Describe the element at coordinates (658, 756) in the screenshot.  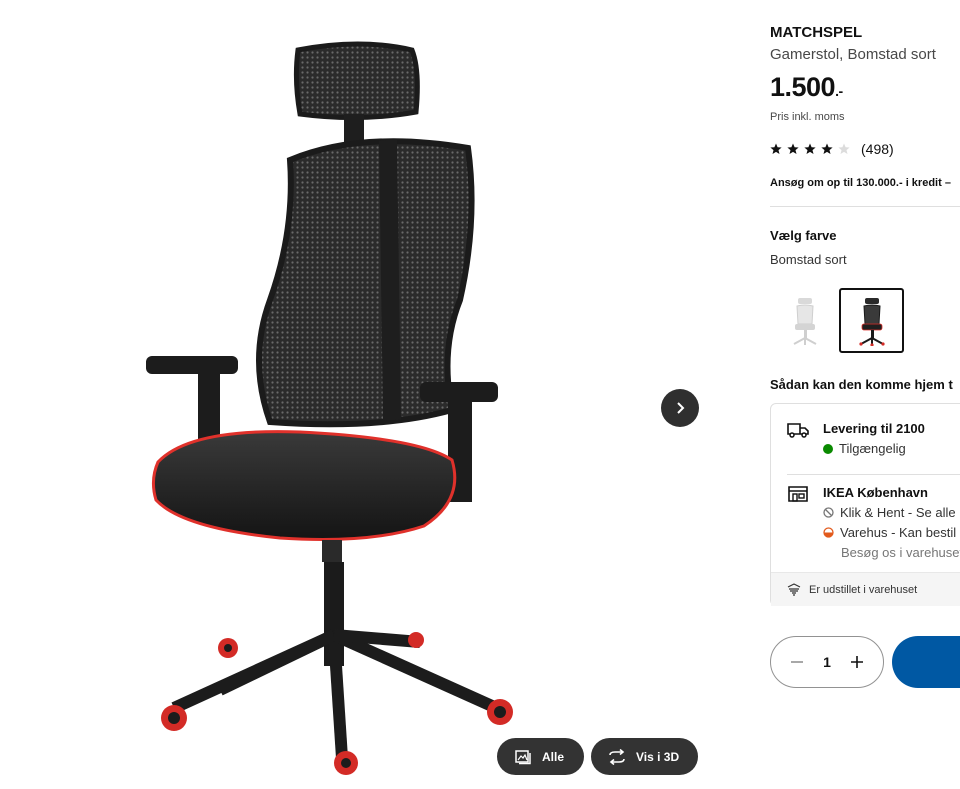
I see `view-3d-label: Vis i 3D` at that location.